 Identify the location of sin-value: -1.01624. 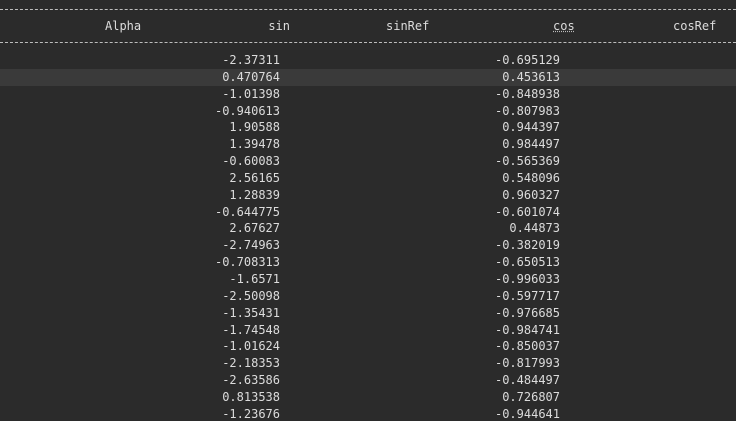
(251, 346).